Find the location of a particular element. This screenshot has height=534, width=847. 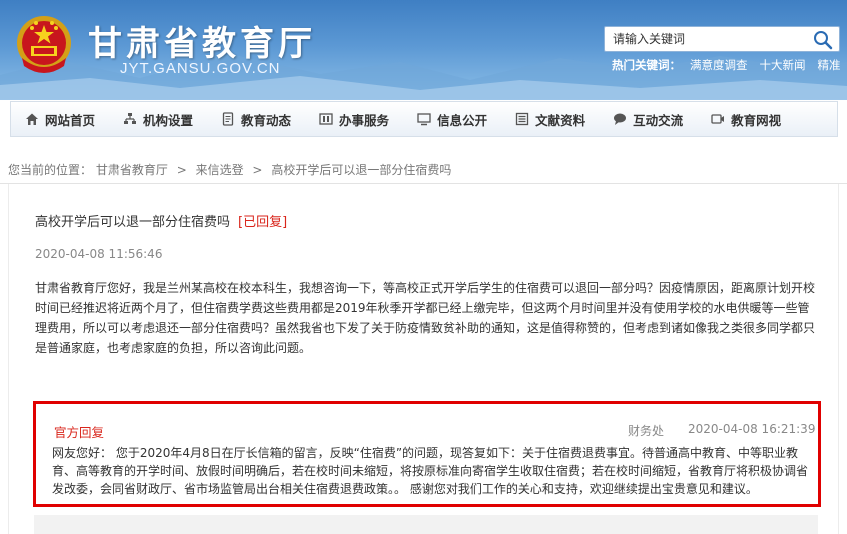

nav-item-news: 教育动态 is located at coordinates (256, 119).